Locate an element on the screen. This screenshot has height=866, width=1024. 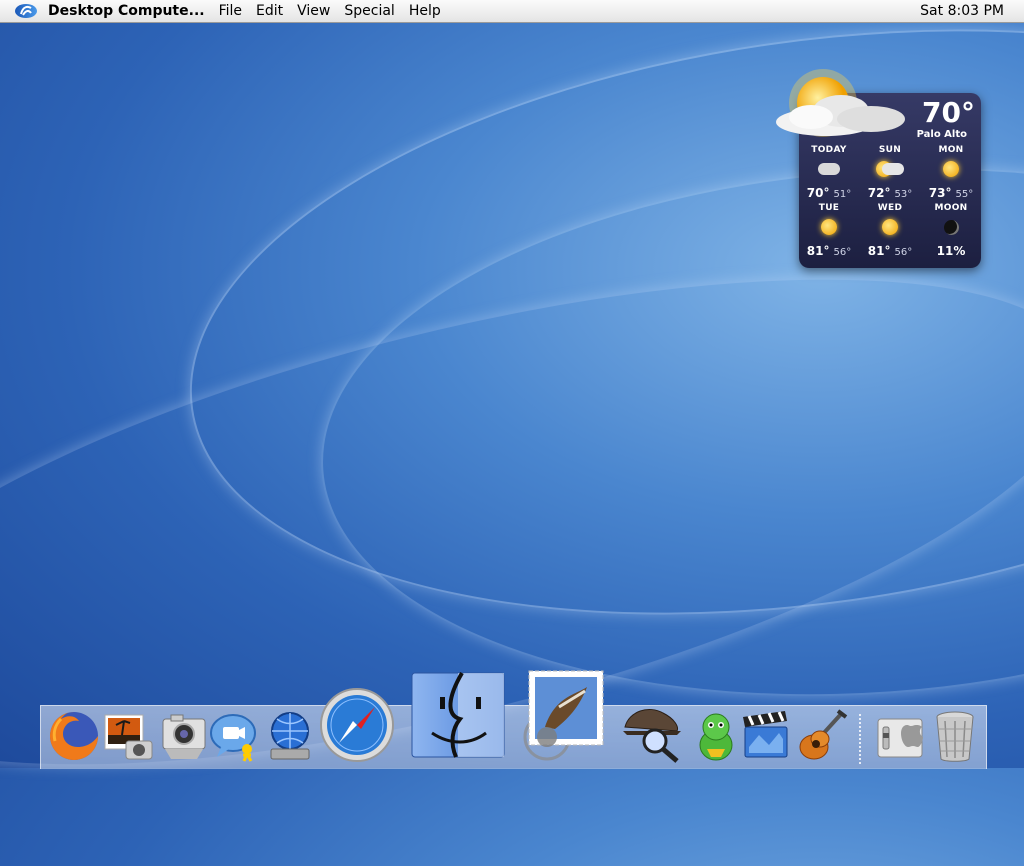
moon-cloud-icon is located at coordinates (829, 169).